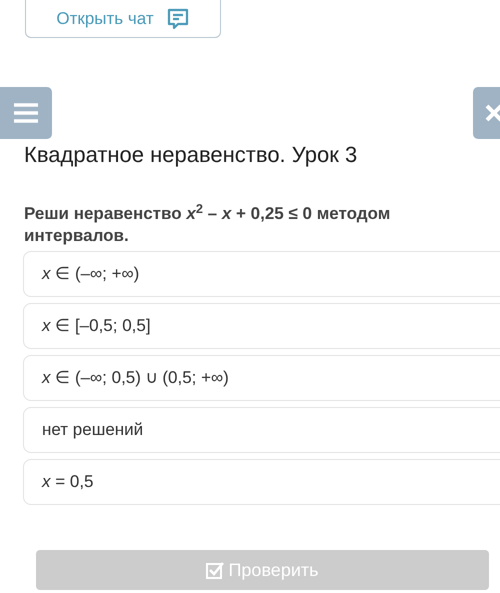  What do you see at coordinates (261, 326) in the screenshot?
I see `answer-option: x ∈ [–0,5; 0,5]` at bounding box center [261, 326].